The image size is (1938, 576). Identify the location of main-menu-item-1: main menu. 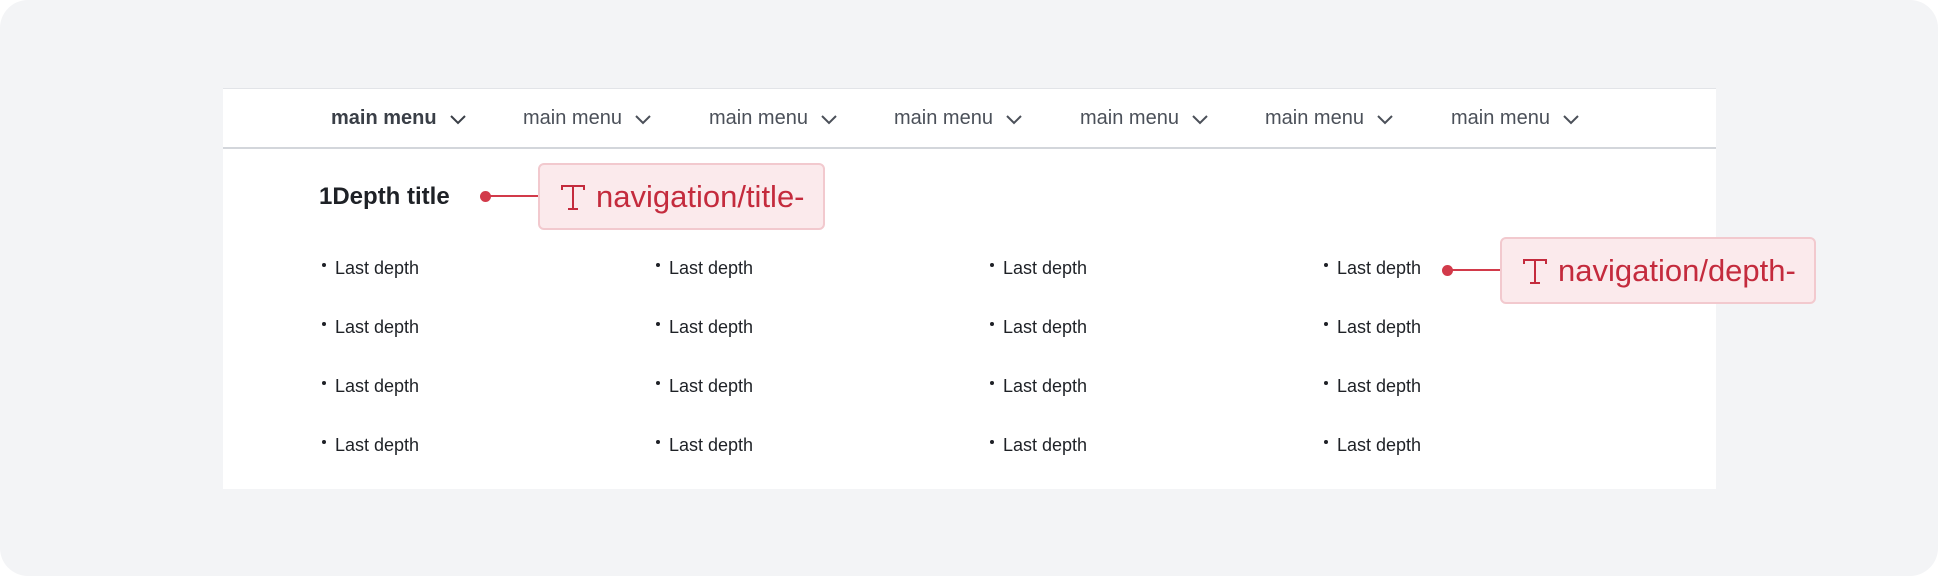
(399, 118).